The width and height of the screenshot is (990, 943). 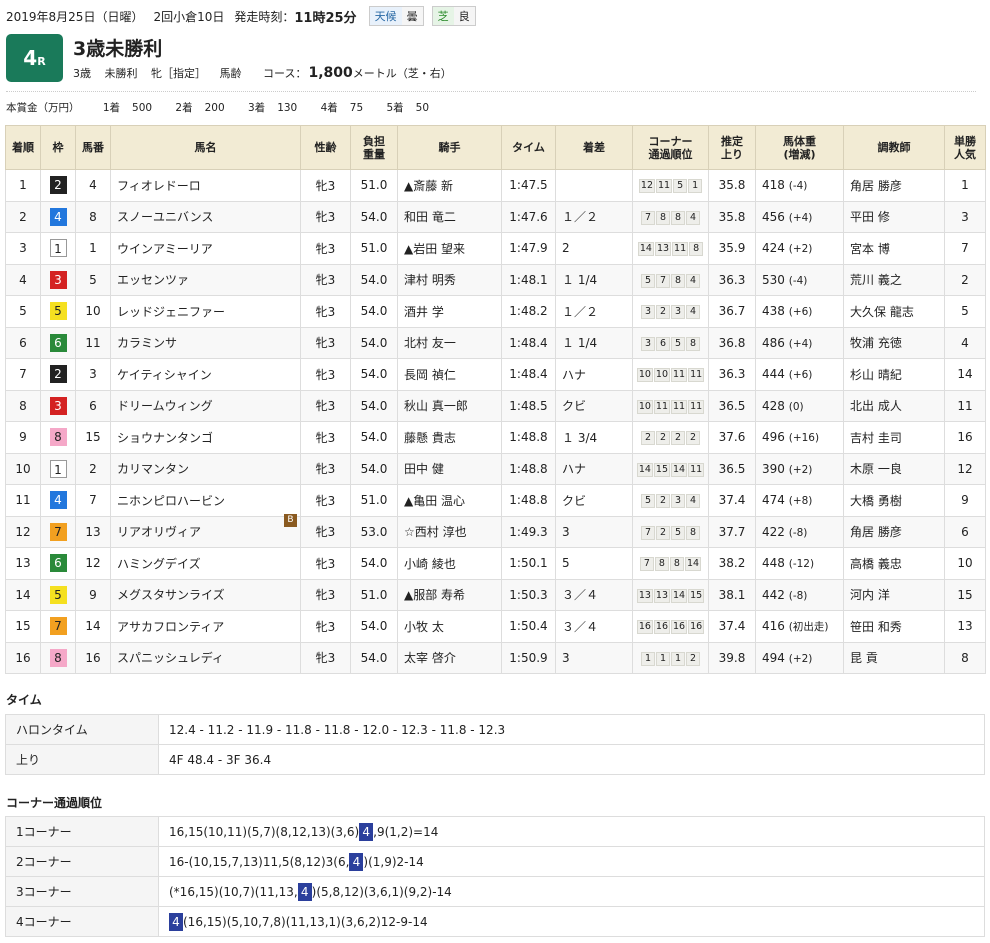 What do you see at coordinates (894, 500) in the screenshot?
I see `trainer-link: 大橋 勇樹` at bounding box center [894, 500].